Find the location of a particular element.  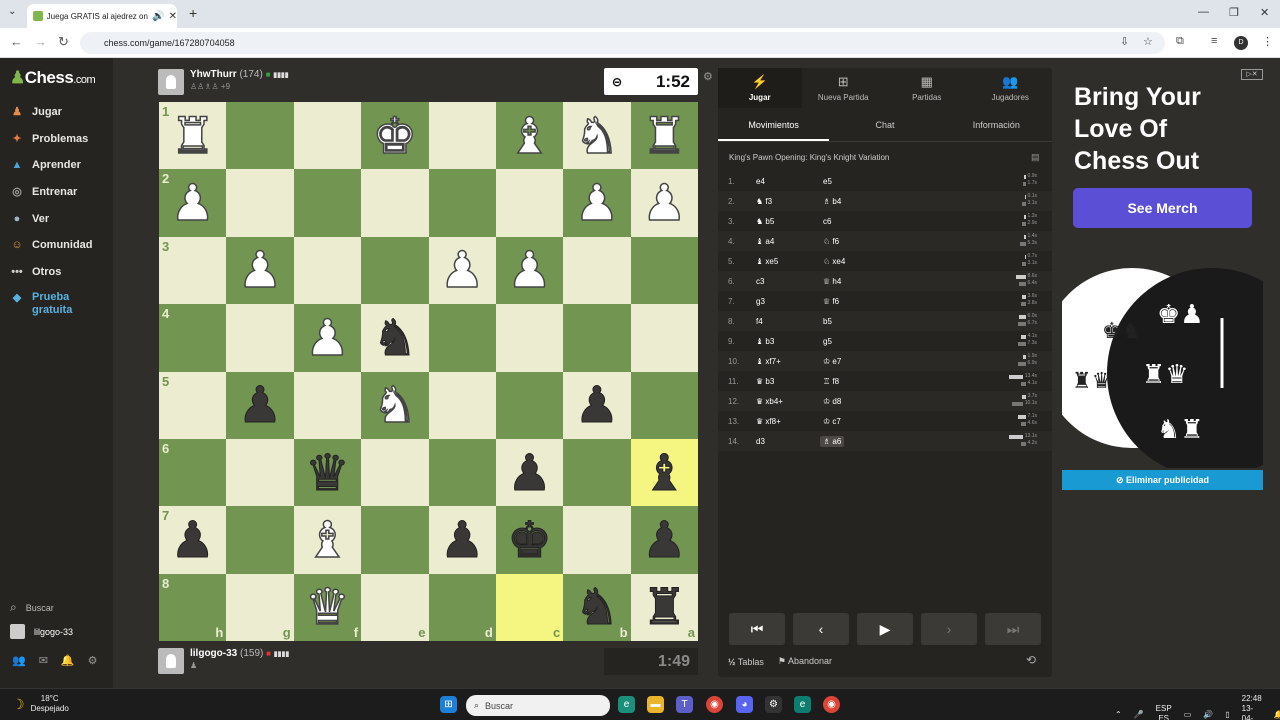

volume-icon: 🔊 is located at coordinates (1208, 714).